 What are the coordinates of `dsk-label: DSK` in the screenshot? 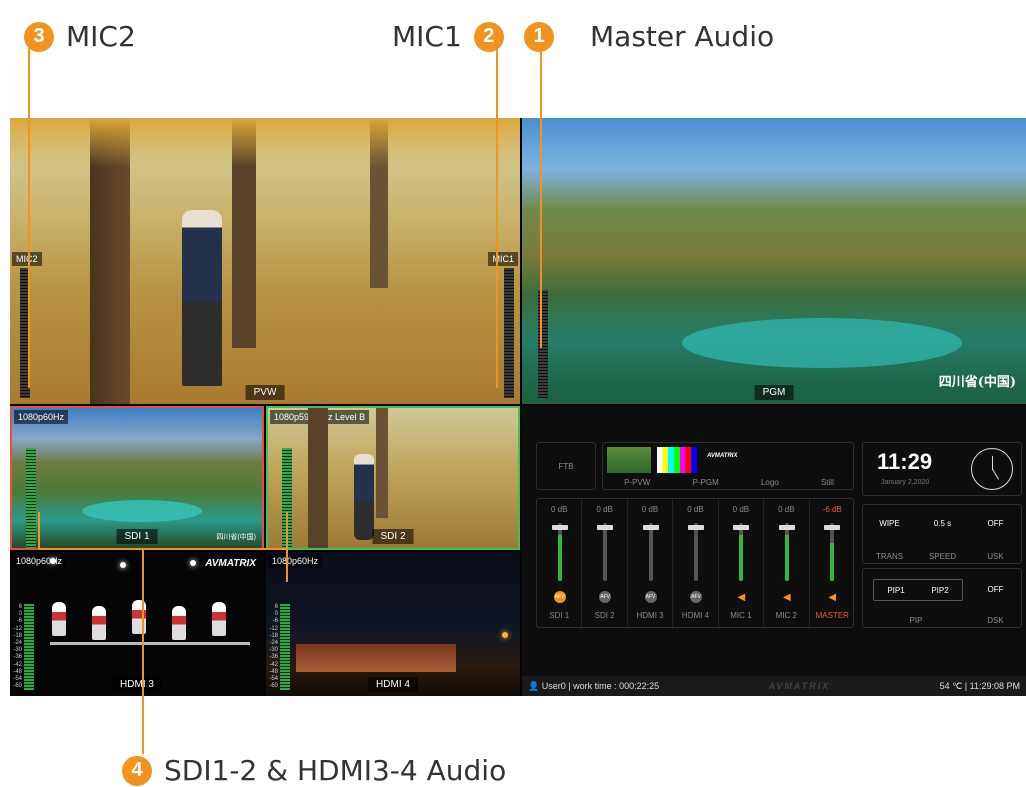 It's located at (995, 620).